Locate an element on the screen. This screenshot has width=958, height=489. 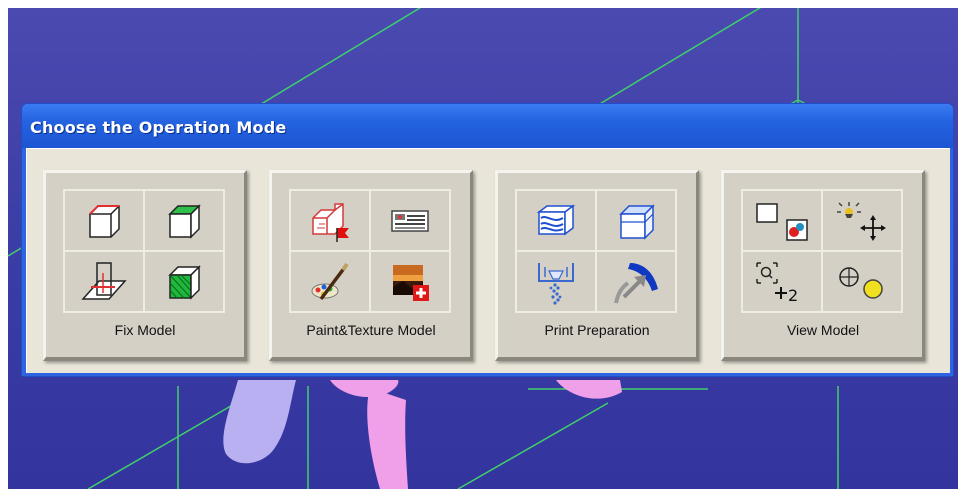
slice-layers-icon is located at coordinates (556, 219).